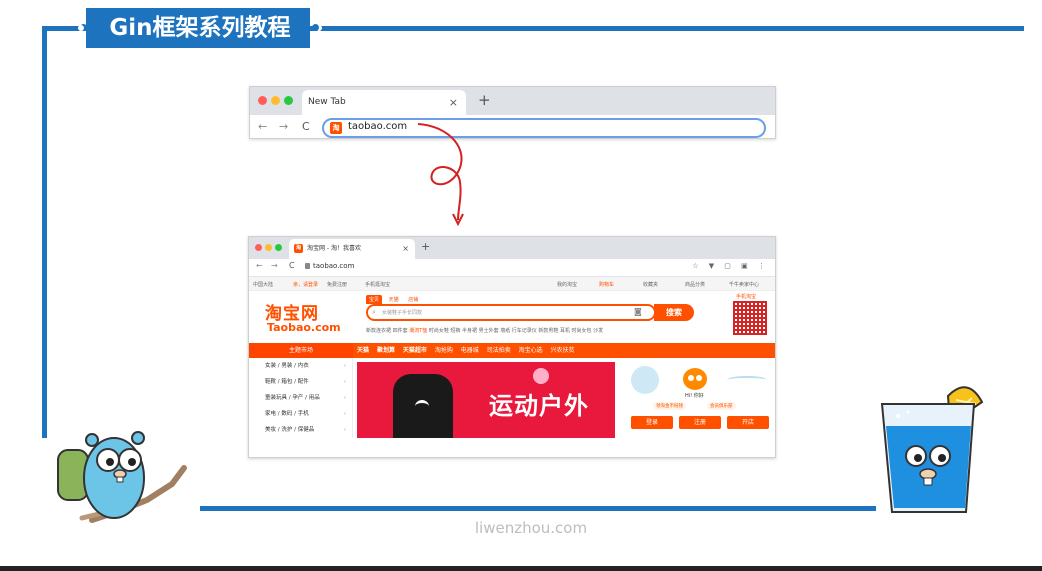 Image resolution: width=1042 pixels, height=571 pixels. I want to click on browser-window-before: New Tab × + ← → C 淘 taobao.com, so click(512, 112).